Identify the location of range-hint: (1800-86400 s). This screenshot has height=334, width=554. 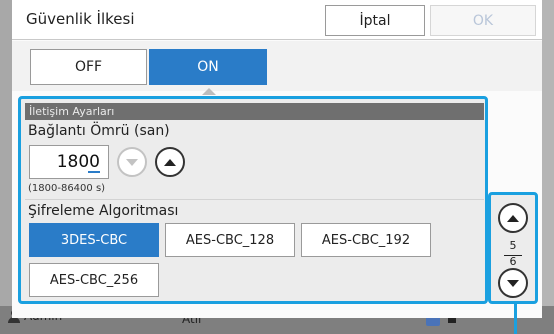
(67, 188).